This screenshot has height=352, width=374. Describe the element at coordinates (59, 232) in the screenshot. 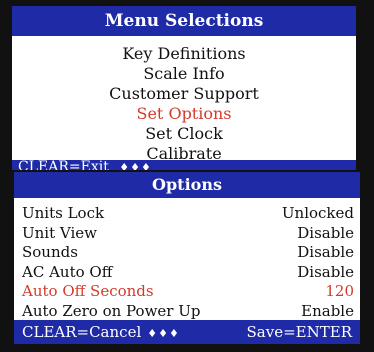

I see `option-label: Unit View` at that location.